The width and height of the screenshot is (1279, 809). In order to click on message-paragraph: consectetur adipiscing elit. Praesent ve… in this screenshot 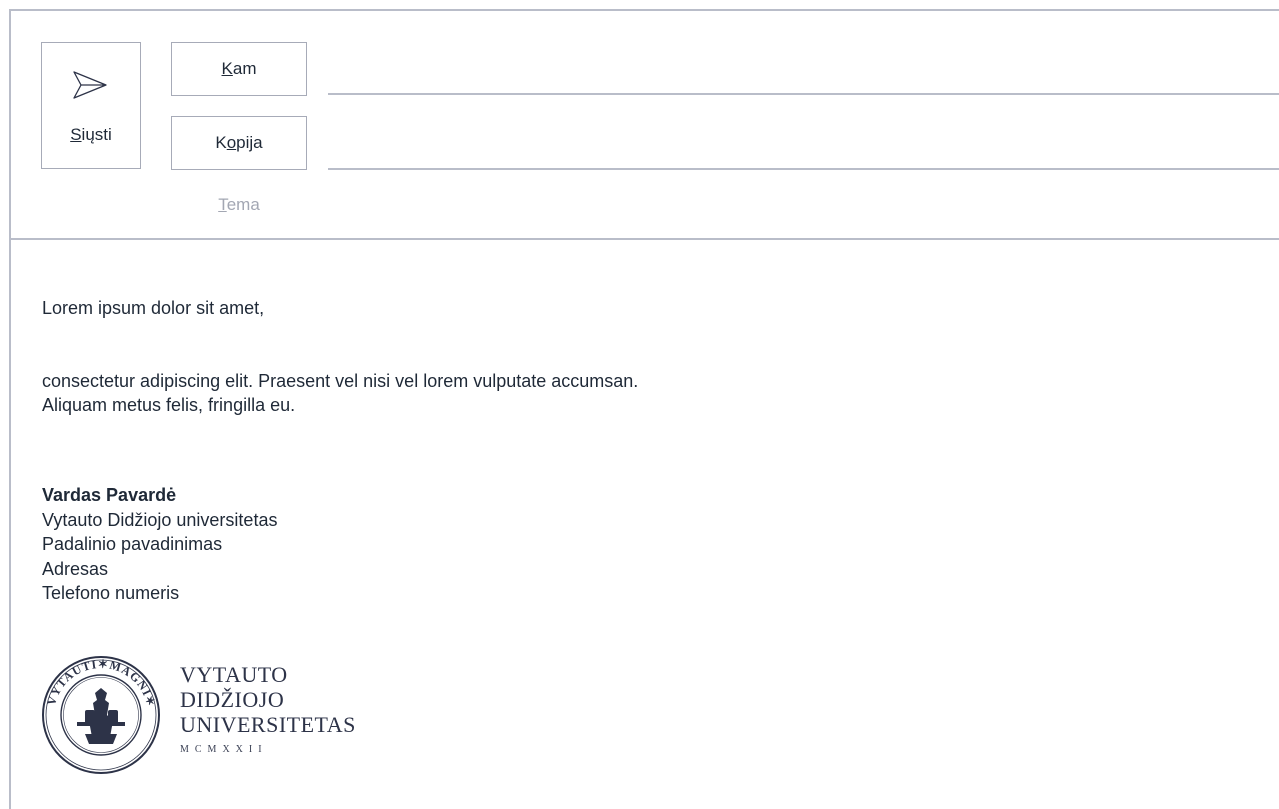, I will do `click(492, 393)`.